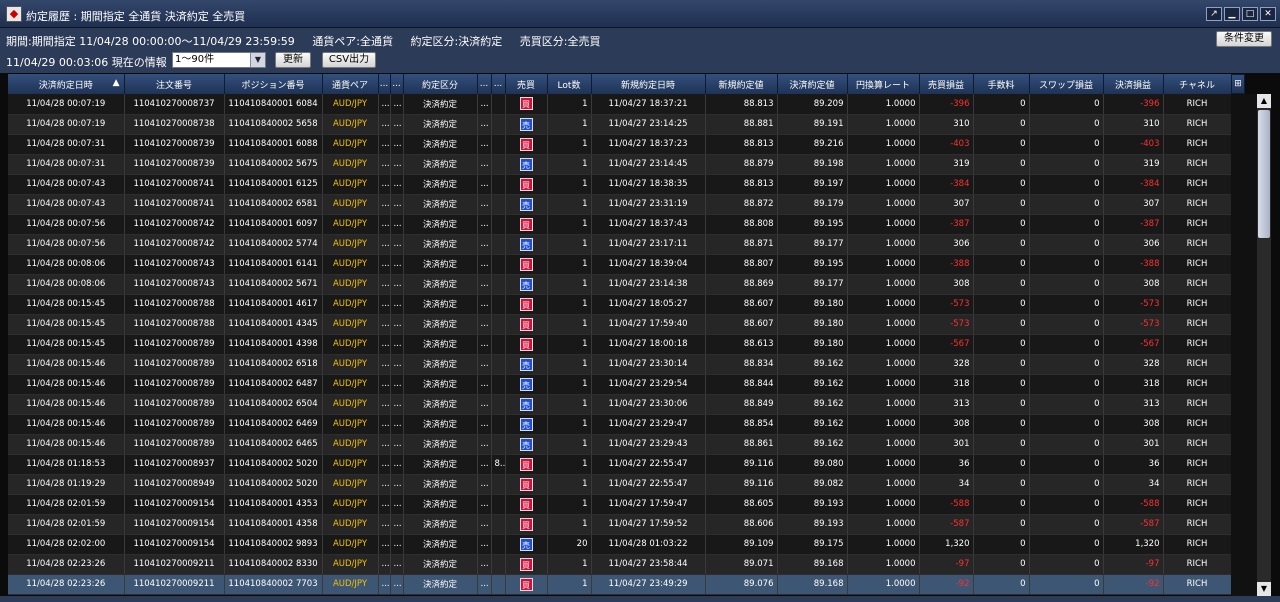  Describe the element at coordinates (273, 524) in the screenshot. I see `cell-pos: 110410840001 4358` at that location.